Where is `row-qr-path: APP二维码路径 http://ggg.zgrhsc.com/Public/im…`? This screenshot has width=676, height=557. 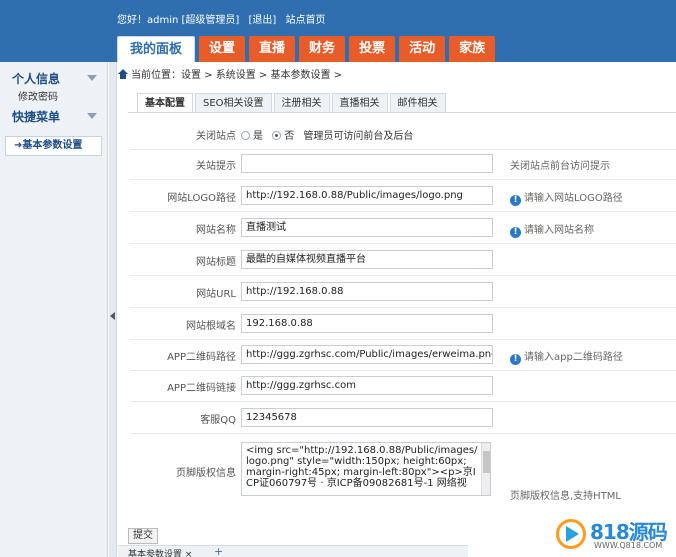 row-qr-path: APP二维码路径 http://ggg.zgrhsc.com/Public/im… is located at coordinates (403, 355).